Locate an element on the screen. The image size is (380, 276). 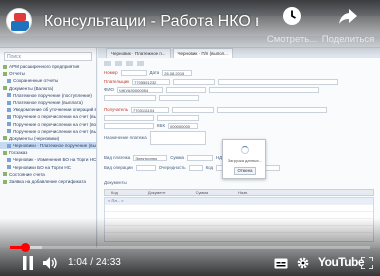
sign-icon is located at coordinates (129, 63).